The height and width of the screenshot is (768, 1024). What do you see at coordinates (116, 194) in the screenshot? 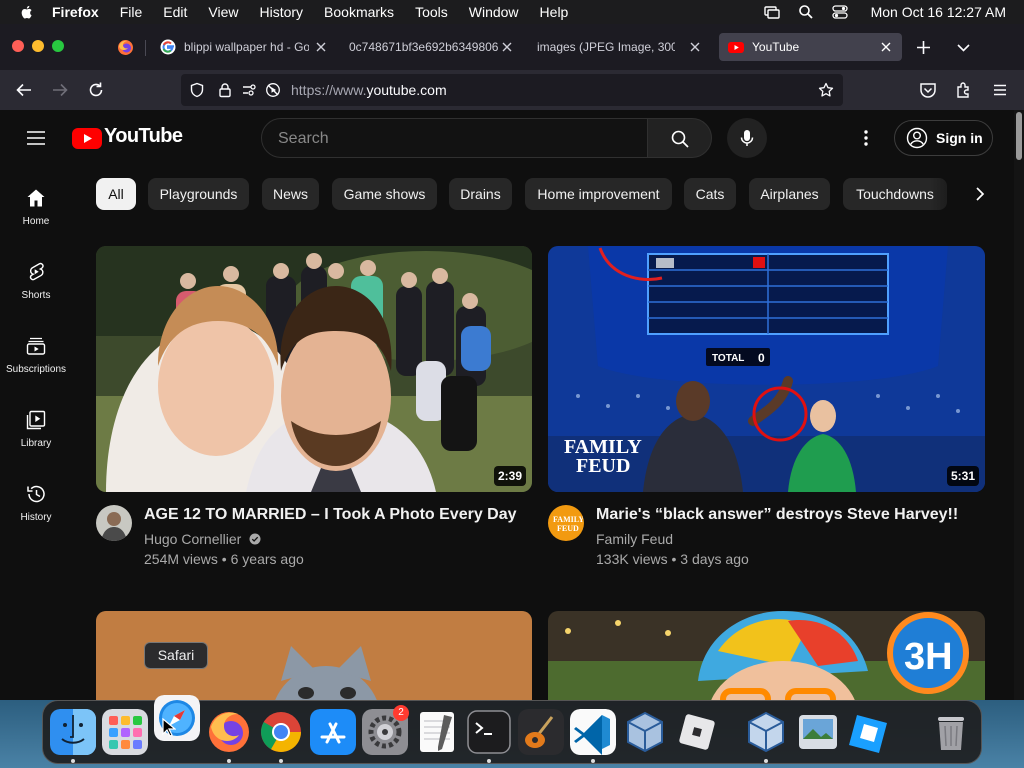
I see `chip-all: All` at bounding box center [116, 194].